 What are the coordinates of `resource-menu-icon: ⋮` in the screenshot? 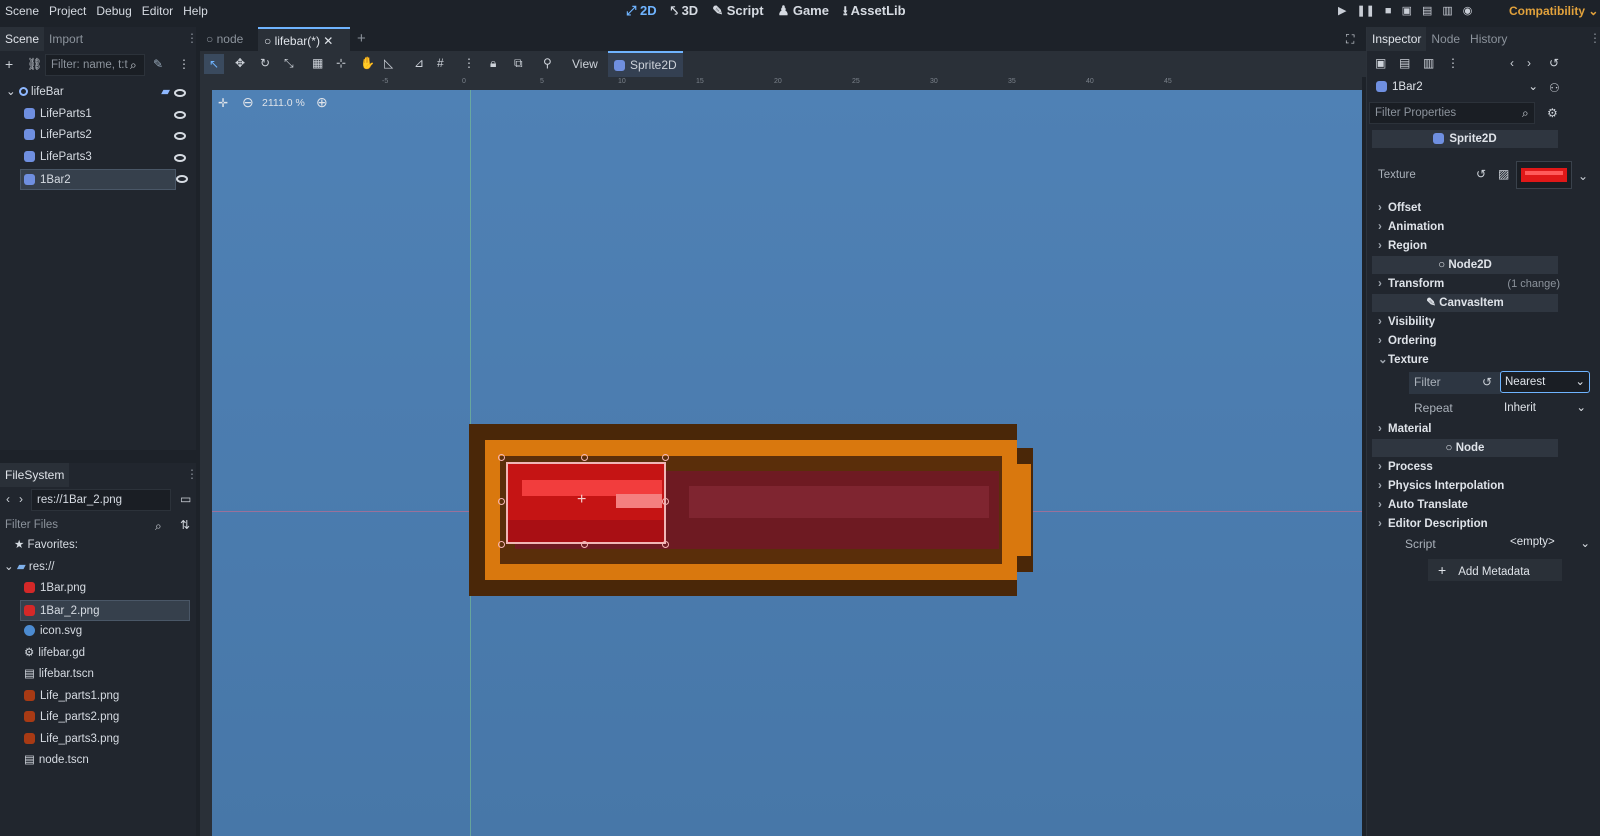 It's located at (1453, 63).